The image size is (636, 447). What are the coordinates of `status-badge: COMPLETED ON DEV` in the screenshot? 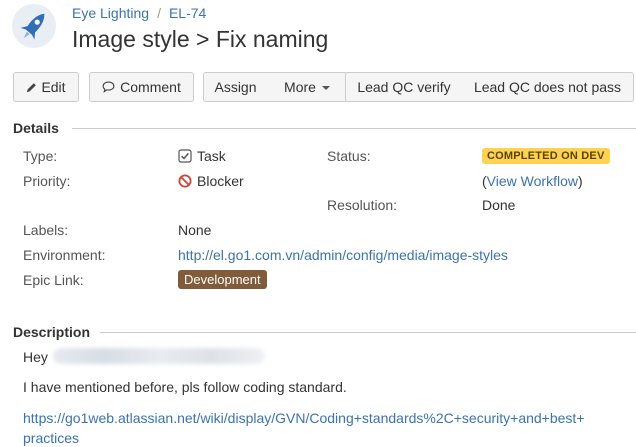 It's located at (546, 156).